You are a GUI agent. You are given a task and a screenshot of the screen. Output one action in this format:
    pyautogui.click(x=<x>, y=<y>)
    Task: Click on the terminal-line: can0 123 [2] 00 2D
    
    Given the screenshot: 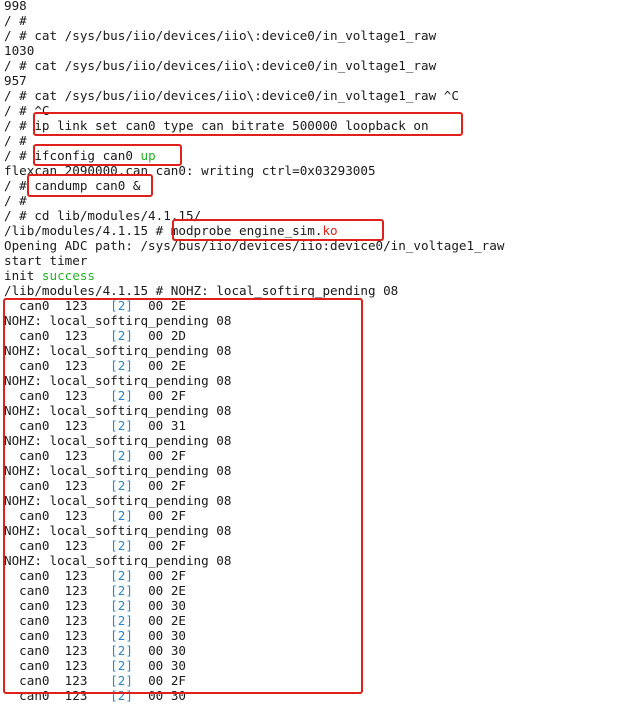 What is the action you would take?
    pyautogui.click(x=95, y=335)
    